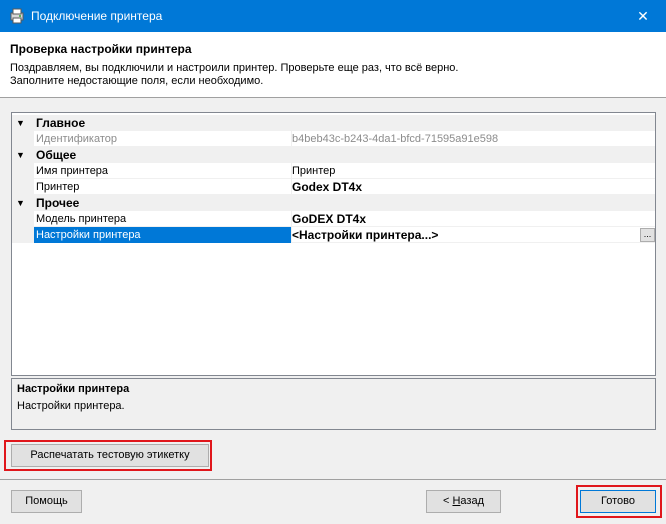 This screenshot has height=524, width=666. What do you see at coordinates (473, 171) in the screenshot?
I see `property-value: Принтер` at bounding box center [473, 171].